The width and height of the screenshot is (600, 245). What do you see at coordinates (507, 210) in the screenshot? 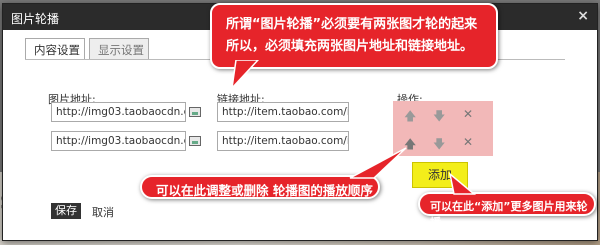
I see `annotation-callout-add-more: 可以在此“添加”更多图片用来轮播` at bounding box center [507, 210].